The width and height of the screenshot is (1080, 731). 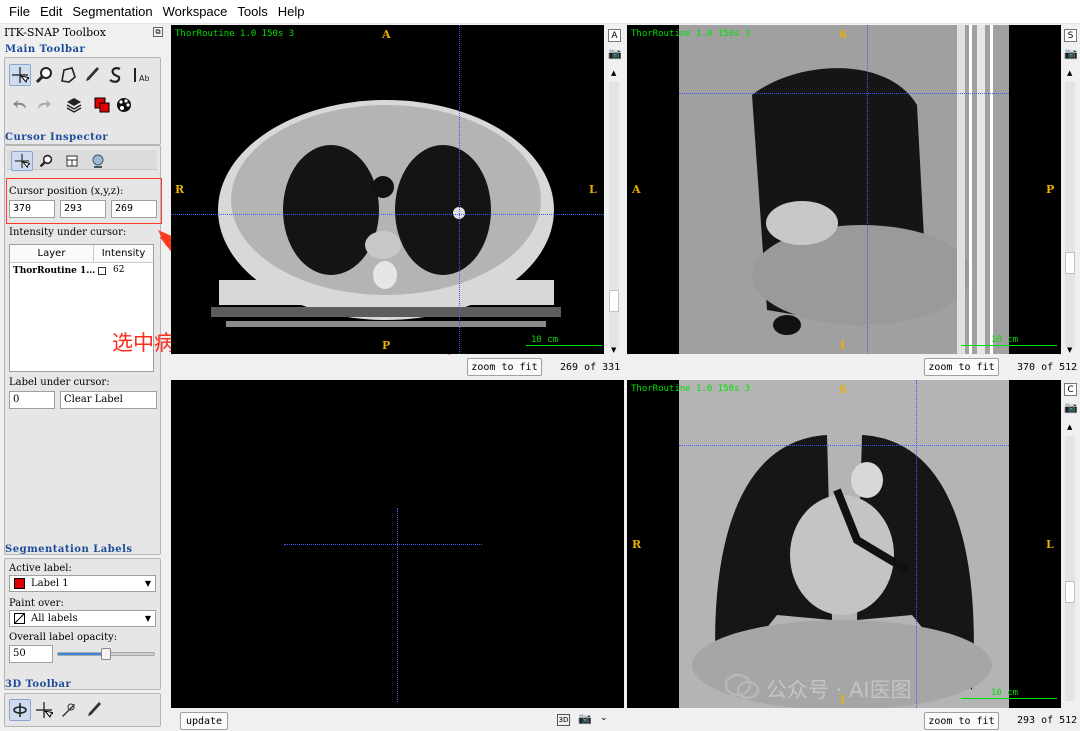 I want to click on sagittal-scroll-thumb, so click(x=1070, y=263).